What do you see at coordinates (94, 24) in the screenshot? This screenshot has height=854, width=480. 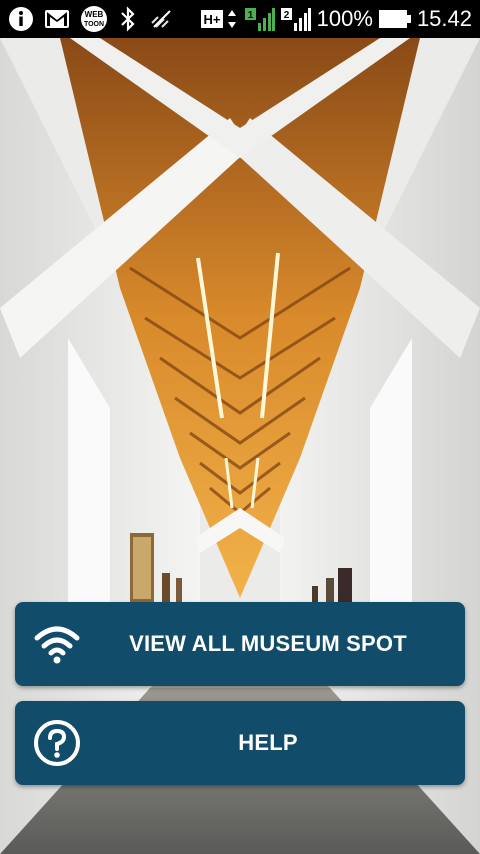 I see `svg-text: TOON` at bounding box center [94, 24].